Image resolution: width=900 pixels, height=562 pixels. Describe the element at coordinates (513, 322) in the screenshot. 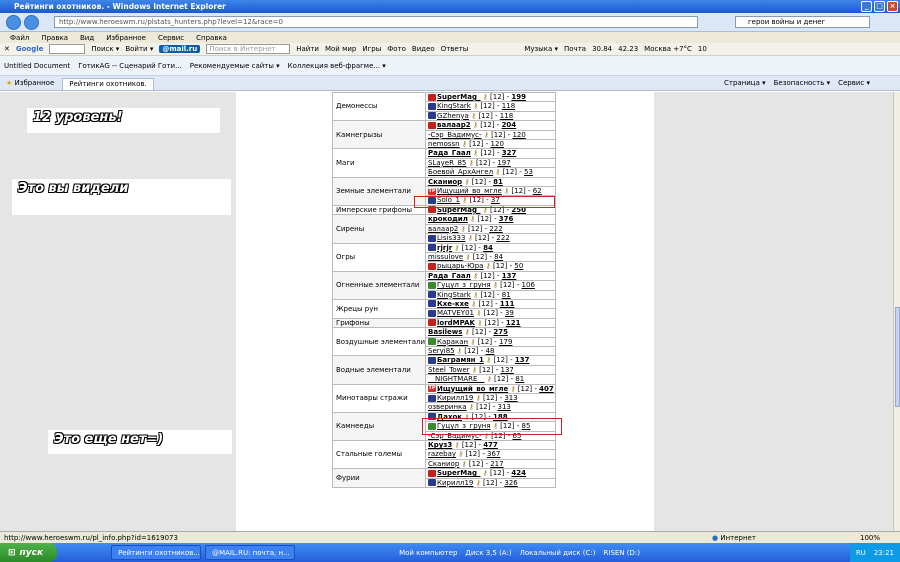

I see `player-score-link: 121` at that location.